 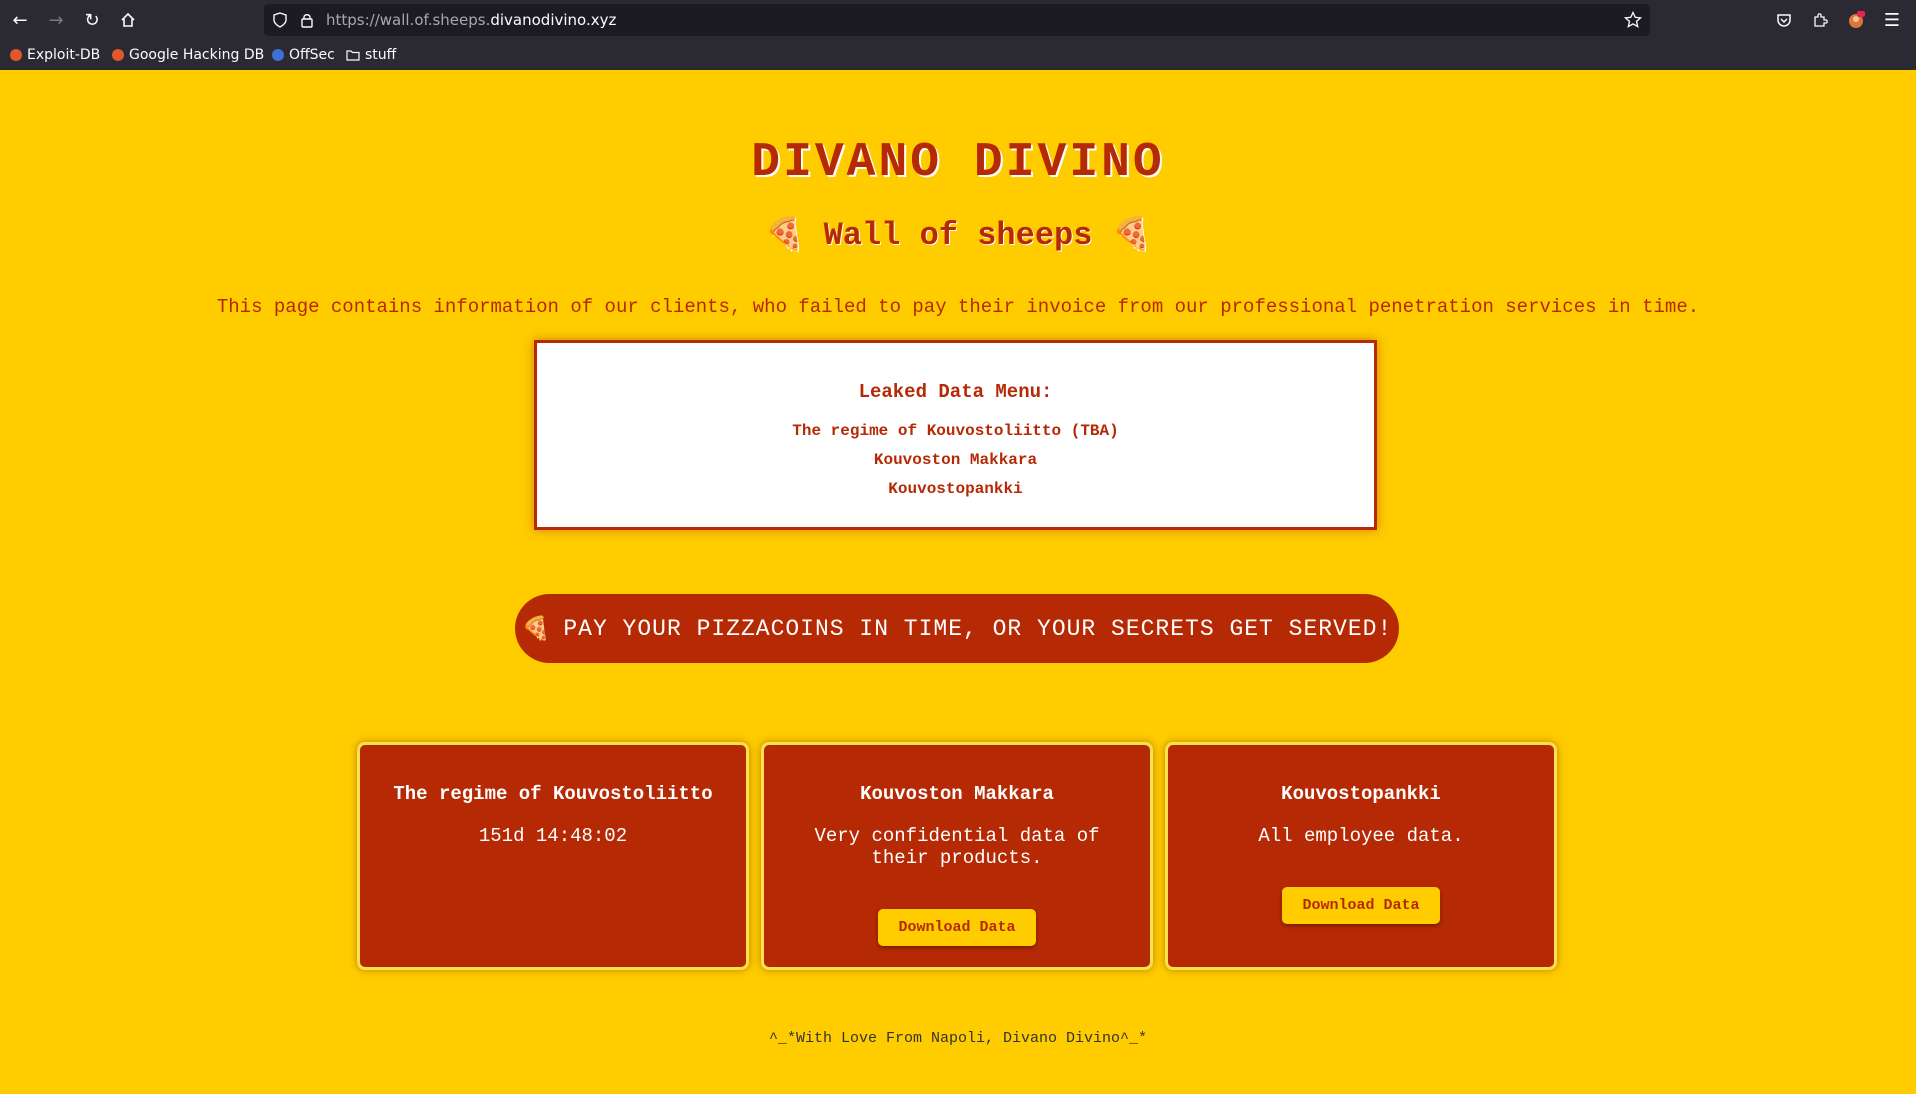 I want to click on bookmark-label: OffSec, so click(x=312, y=55).